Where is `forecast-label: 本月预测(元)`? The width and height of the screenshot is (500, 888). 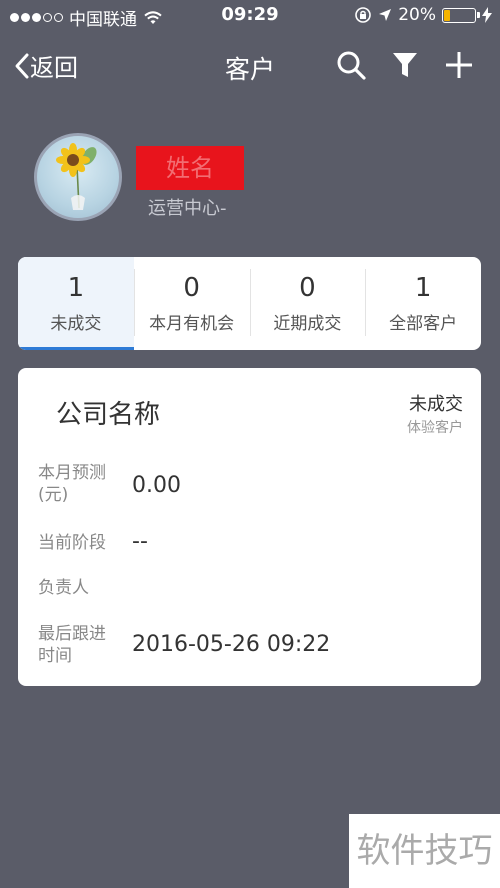 forecast-label: 本月预测(元) is located at coordinates (72, 484).